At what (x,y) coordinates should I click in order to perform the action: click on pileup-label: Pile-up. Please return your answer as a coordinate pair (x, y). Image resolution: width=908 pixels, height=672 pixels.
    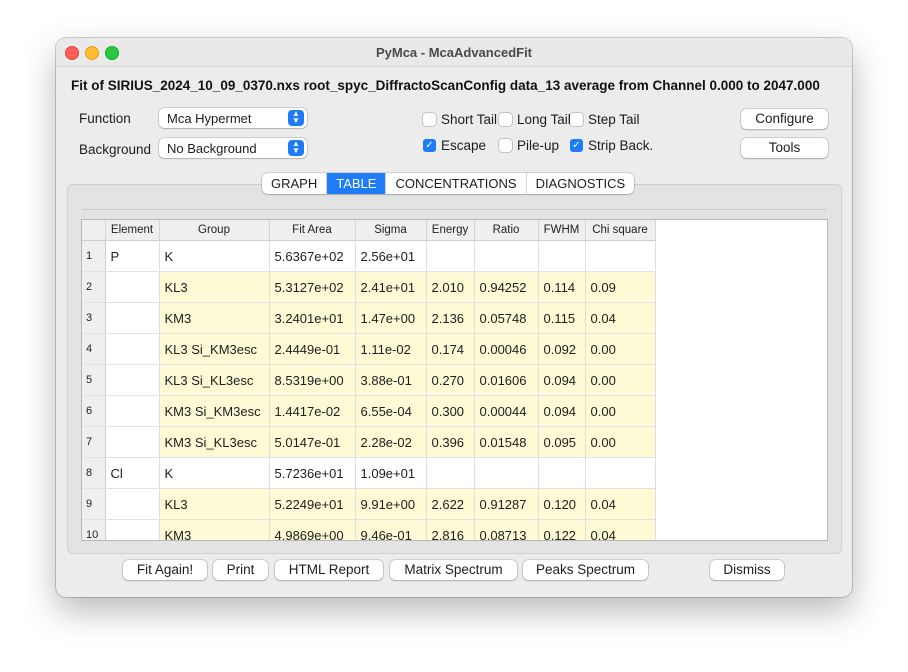
    Looking at the image, I should click on (538, 145).